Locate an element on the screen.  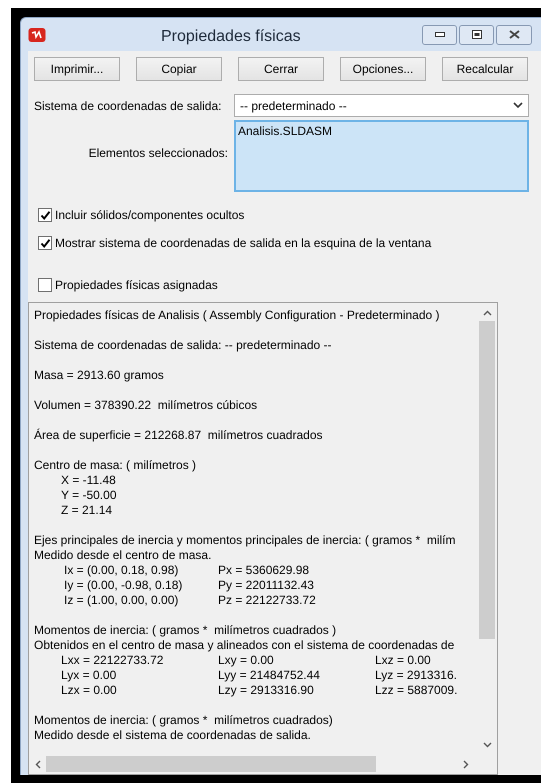
result-value: Py = 22011132.43 is located at coordinates (266, 585).